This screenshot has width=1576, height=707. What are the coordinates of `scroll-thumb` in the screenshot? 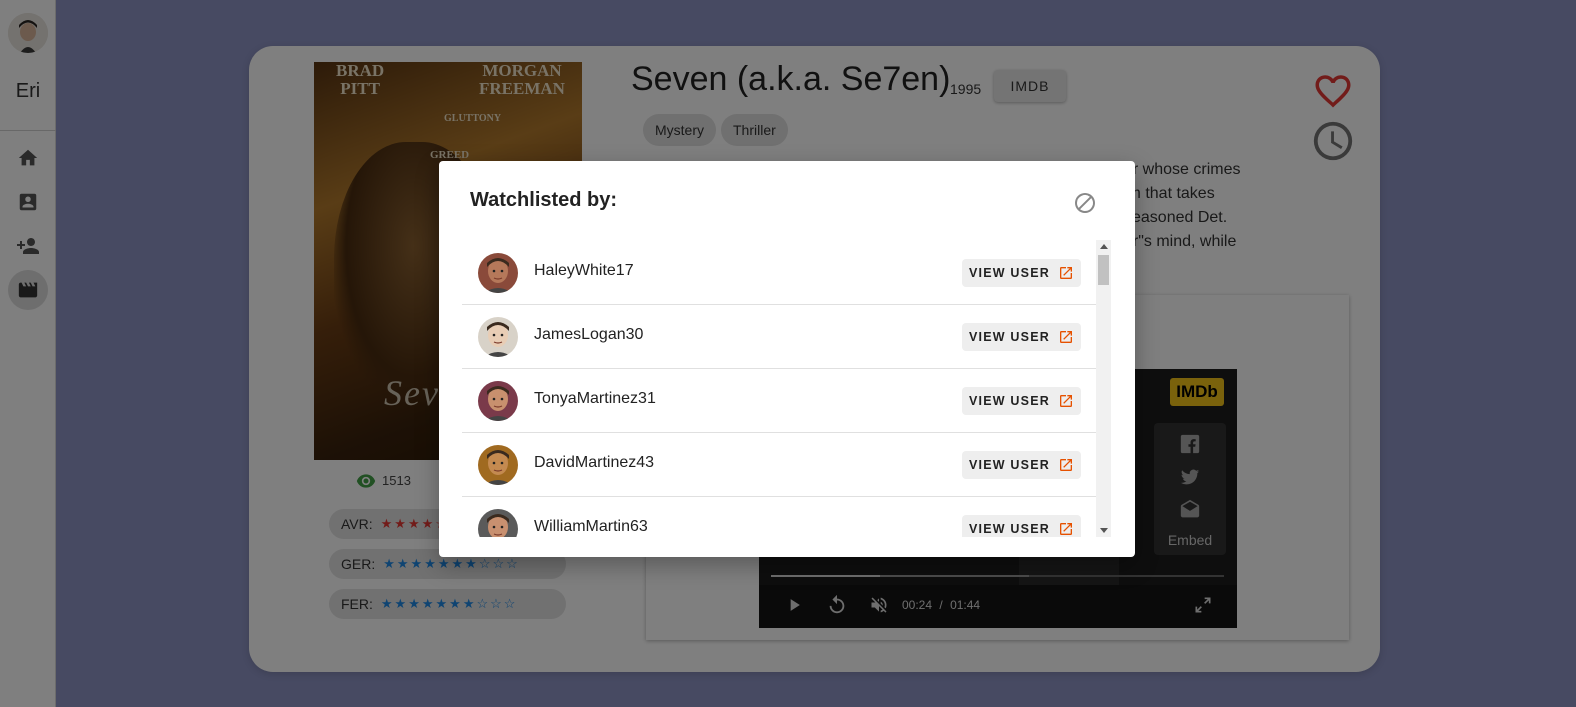 It's located at (1103, 270).